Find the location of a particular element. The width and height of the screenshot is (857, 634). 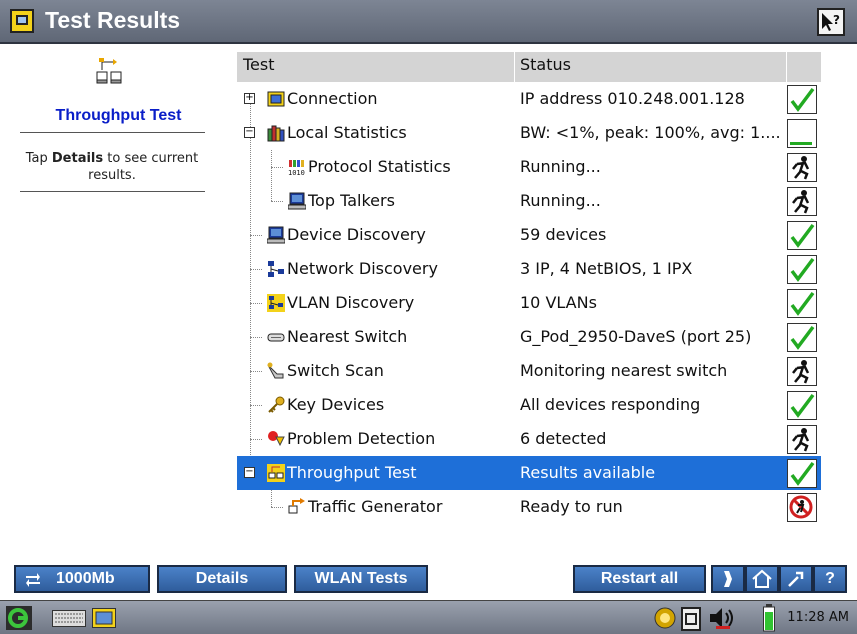

test-status: 59 devices is located at coordinates (563, 234).